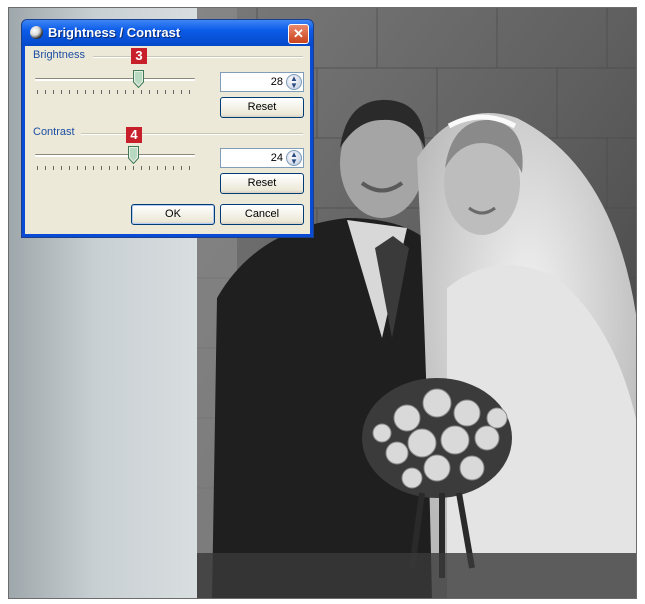 The image size is (645, 604). Describe the element at coordinates (262, 158) in the screenshot. I see `contrast-spinbox: 24 ▲ ▼` at that location.